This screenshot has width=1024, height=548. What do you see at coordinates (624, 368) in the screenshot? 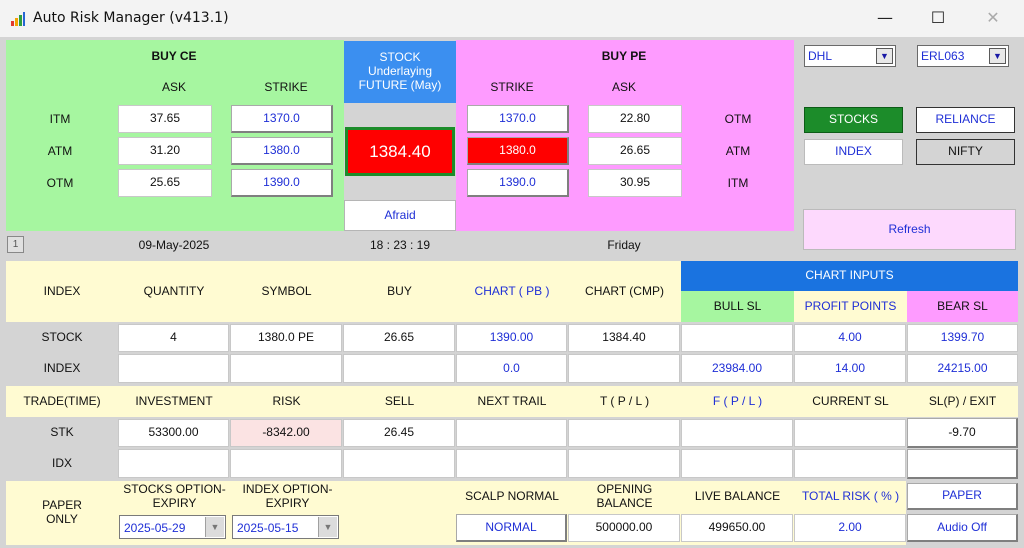
I see `index-chart-cmp-value` at bounding box center [624, 368].